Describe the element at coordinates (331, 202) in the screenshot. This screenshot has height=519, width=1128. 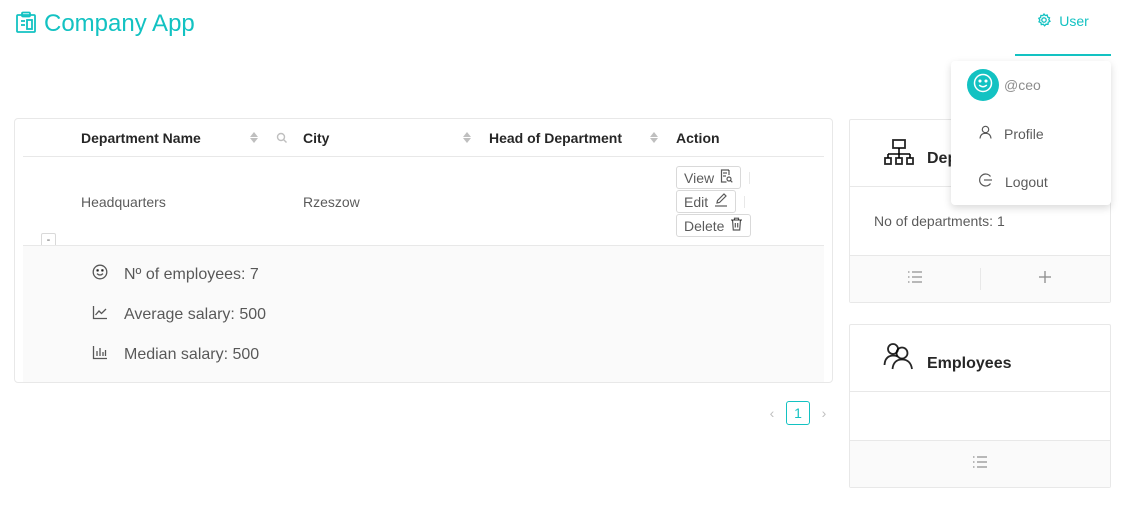
I see `cell-city: Rzeszow` at that location.